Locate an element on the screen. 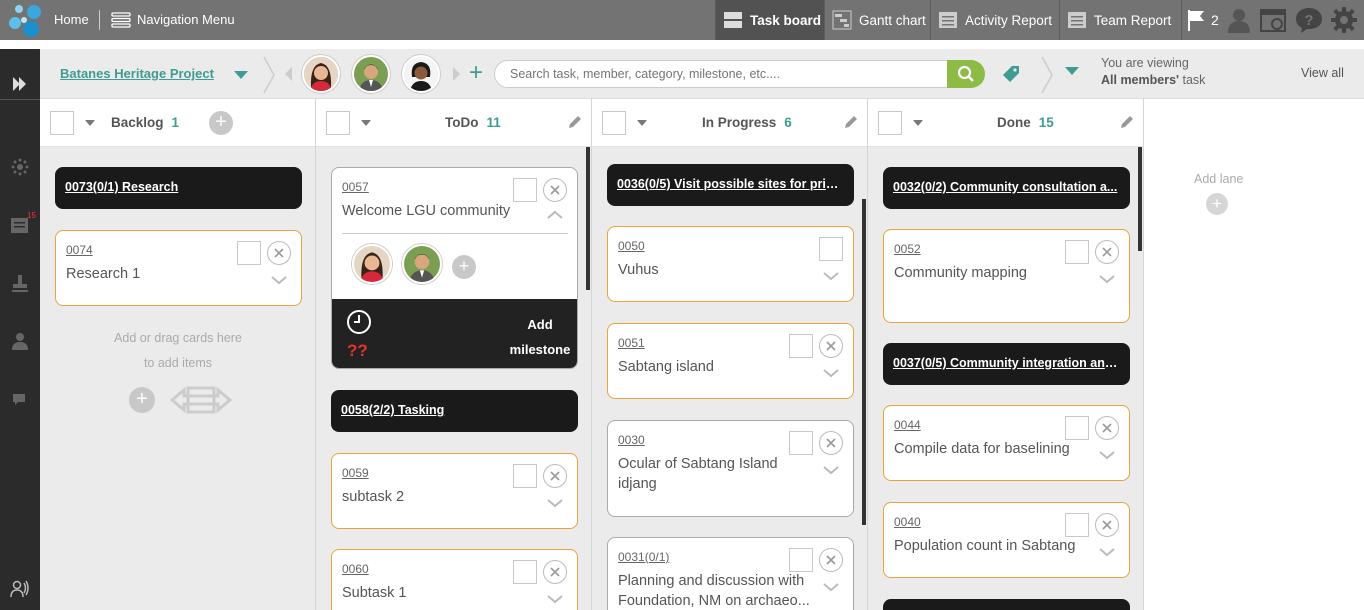  user-icon is located at coordinates (20, 341).